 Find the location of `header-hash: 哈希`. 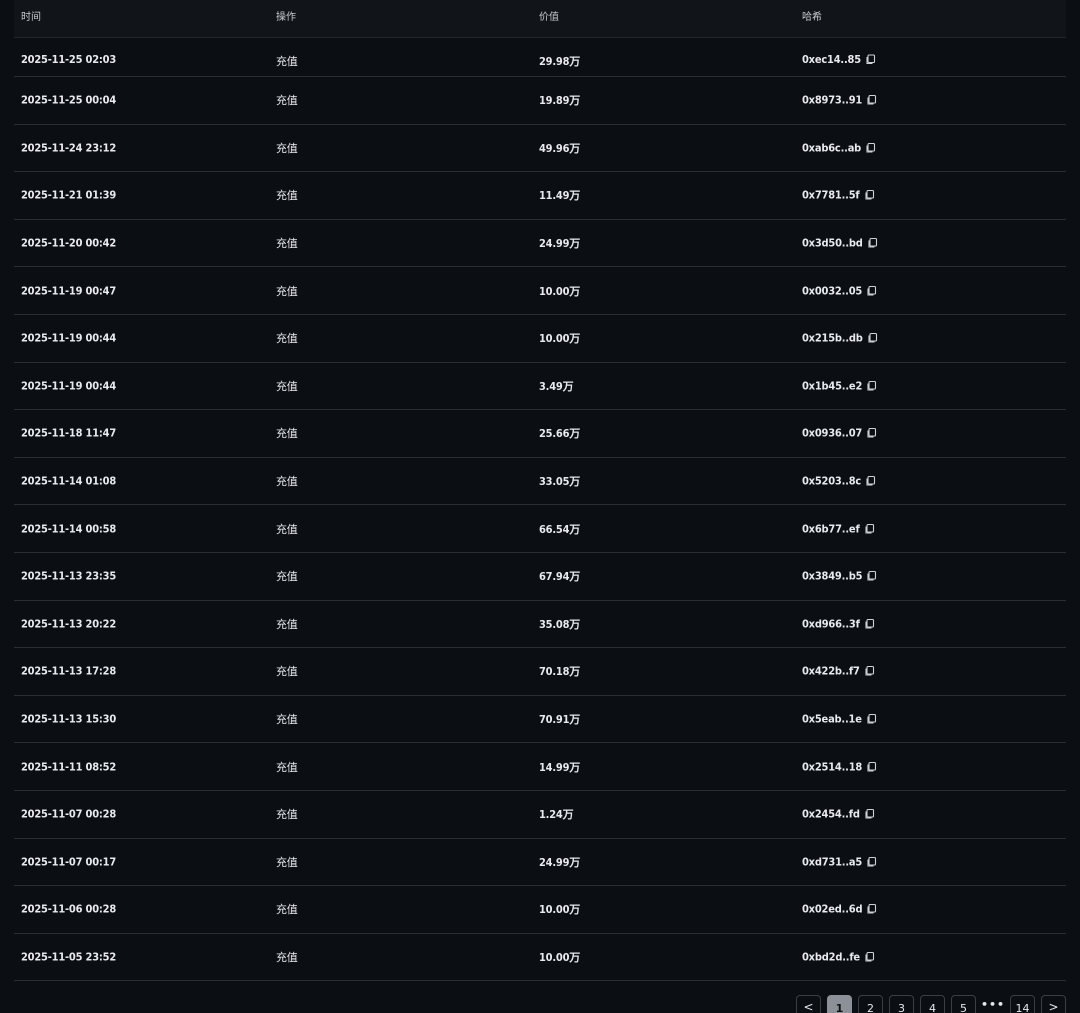

header-hash: 哈希 is located at coordinates (812, 15).